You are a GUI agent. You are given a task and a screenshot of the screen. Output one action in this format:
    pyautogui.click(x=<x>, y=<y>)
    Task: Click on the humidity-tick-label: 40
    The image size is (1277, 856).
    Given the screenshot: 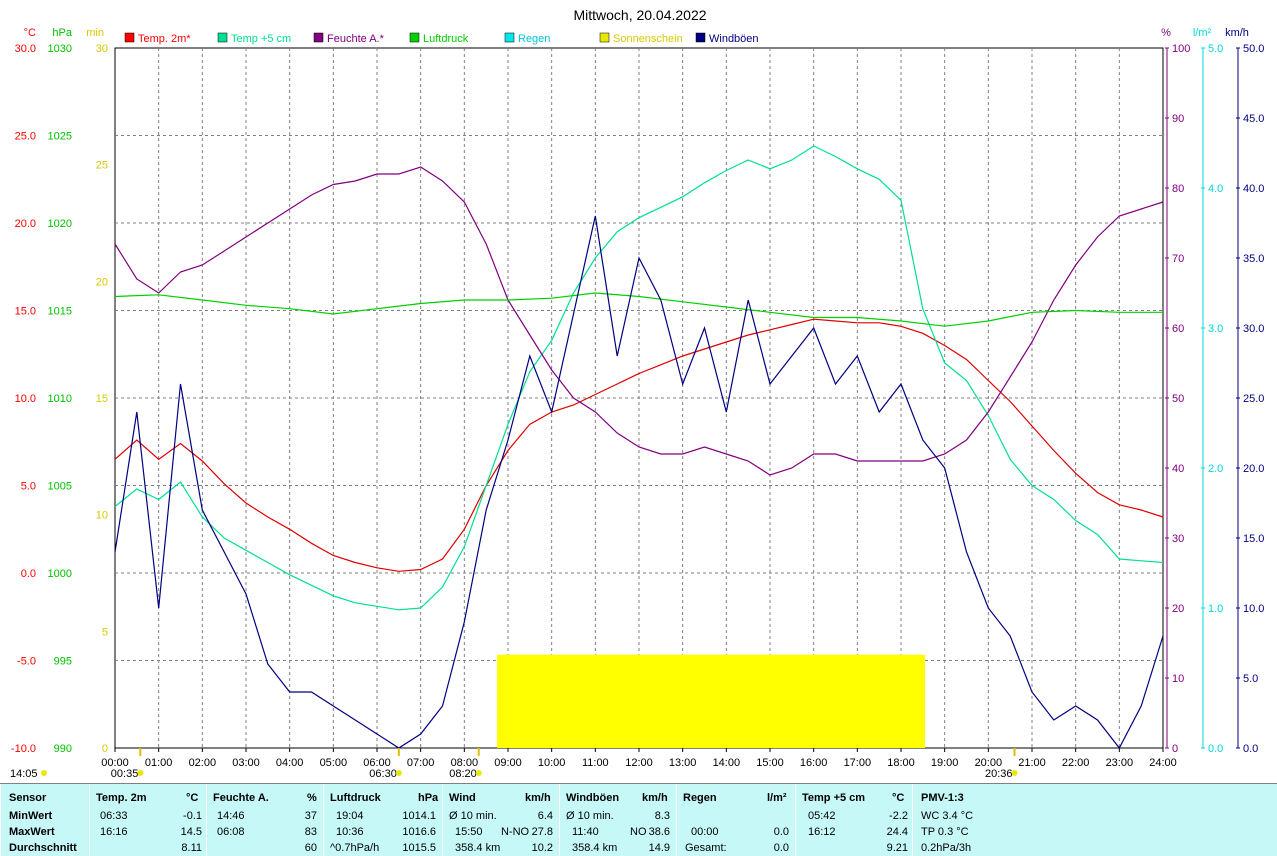 What is the action you would take?
    pyautogui.click(x=1178, y=469)
    